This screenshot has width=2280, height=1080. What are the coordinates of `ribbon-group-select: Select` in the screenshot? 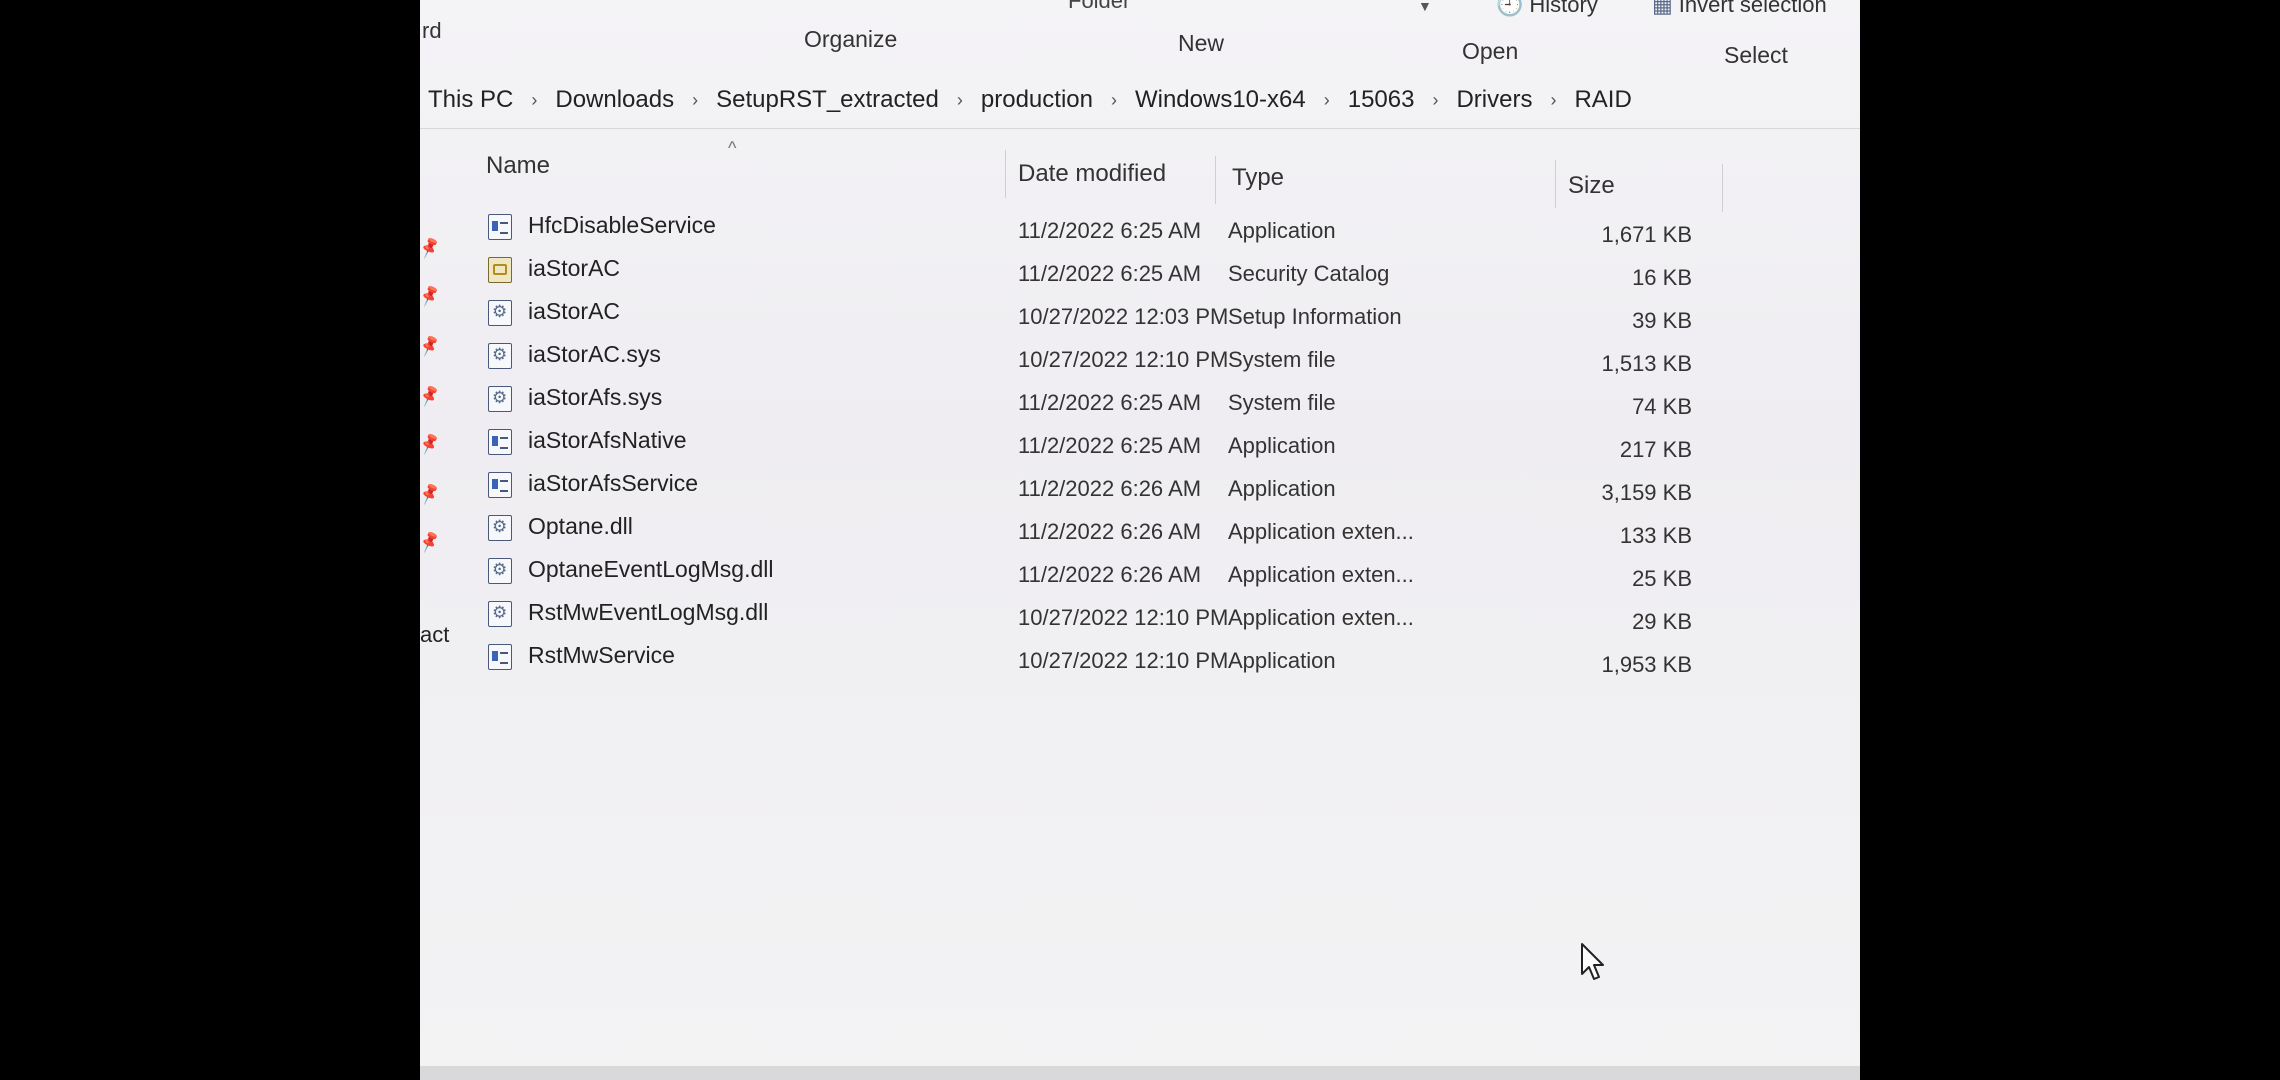 It's located at (1756, 55).